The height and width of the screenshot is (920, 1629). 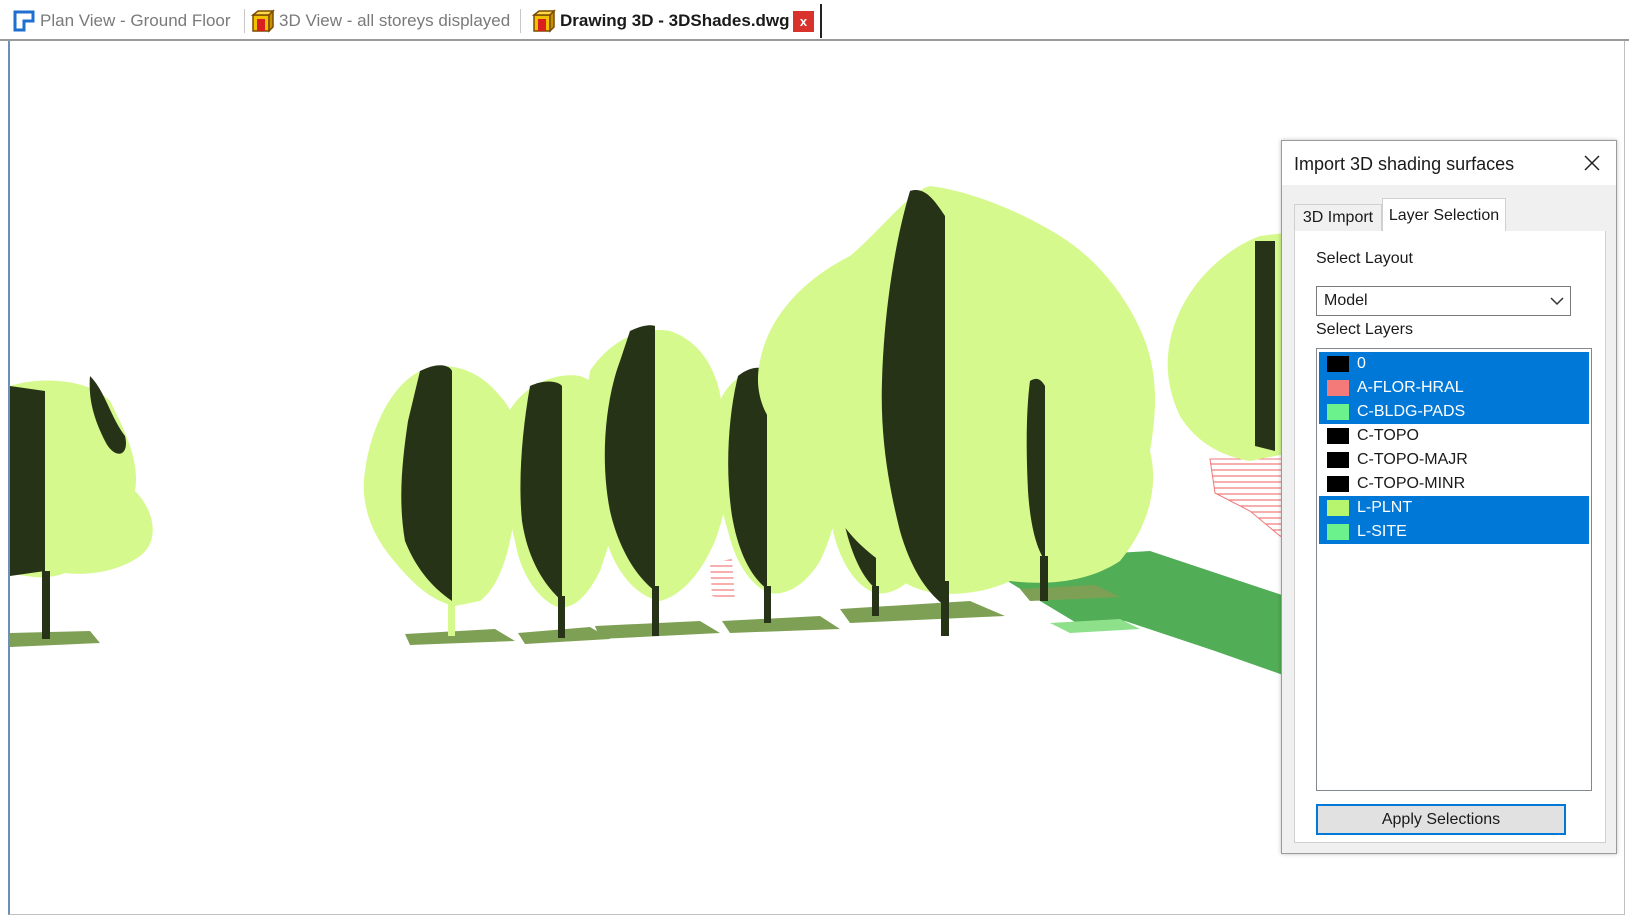 I want to click on list-item: C-TOPO-MAJR, so click(x=1454, y=460).